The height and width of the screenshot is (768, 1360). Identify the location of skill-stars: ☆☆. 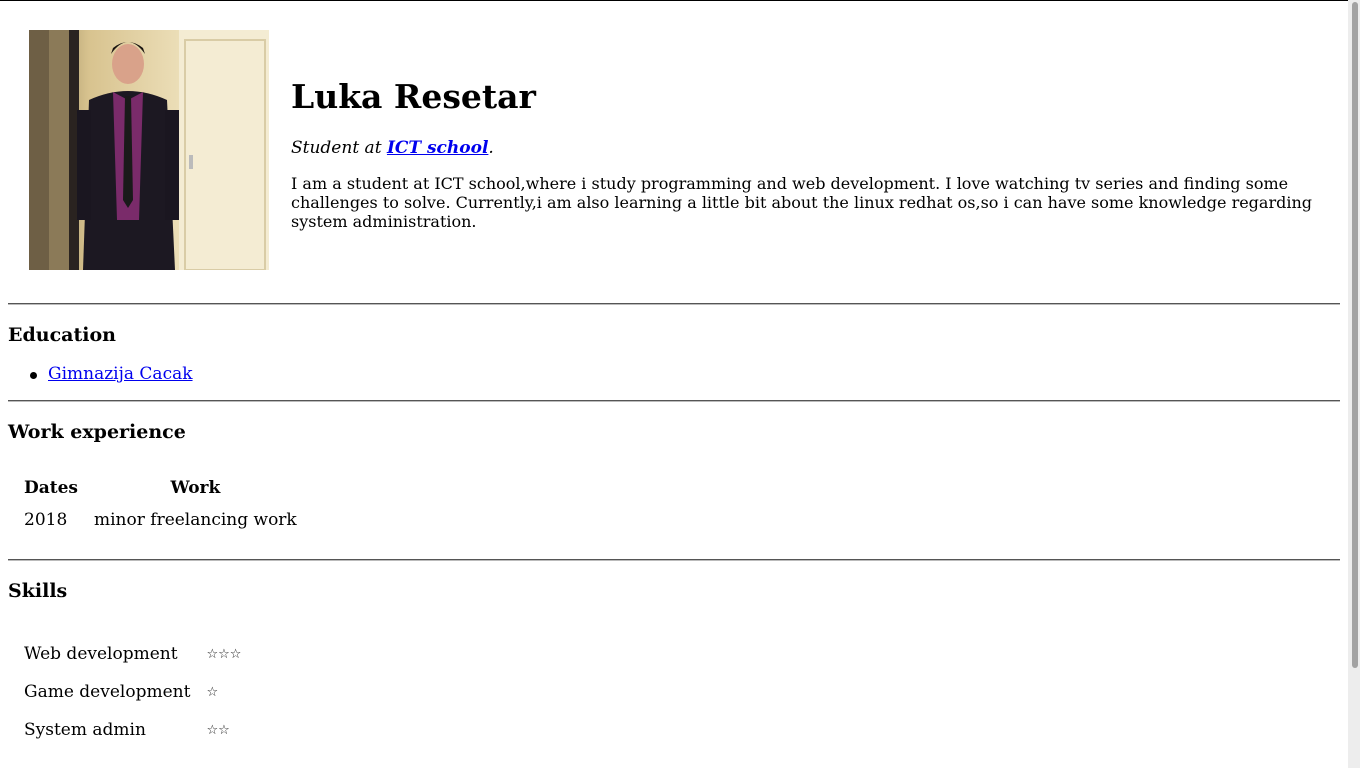
(218, 730).